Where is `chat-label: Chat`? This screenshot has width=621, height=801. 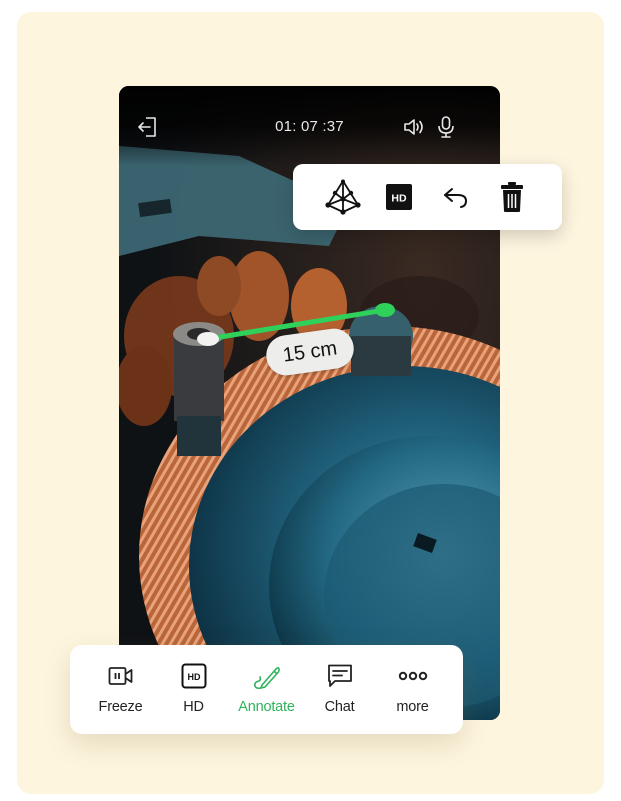
chat-label: Chat is located at coordinates (339, 707).